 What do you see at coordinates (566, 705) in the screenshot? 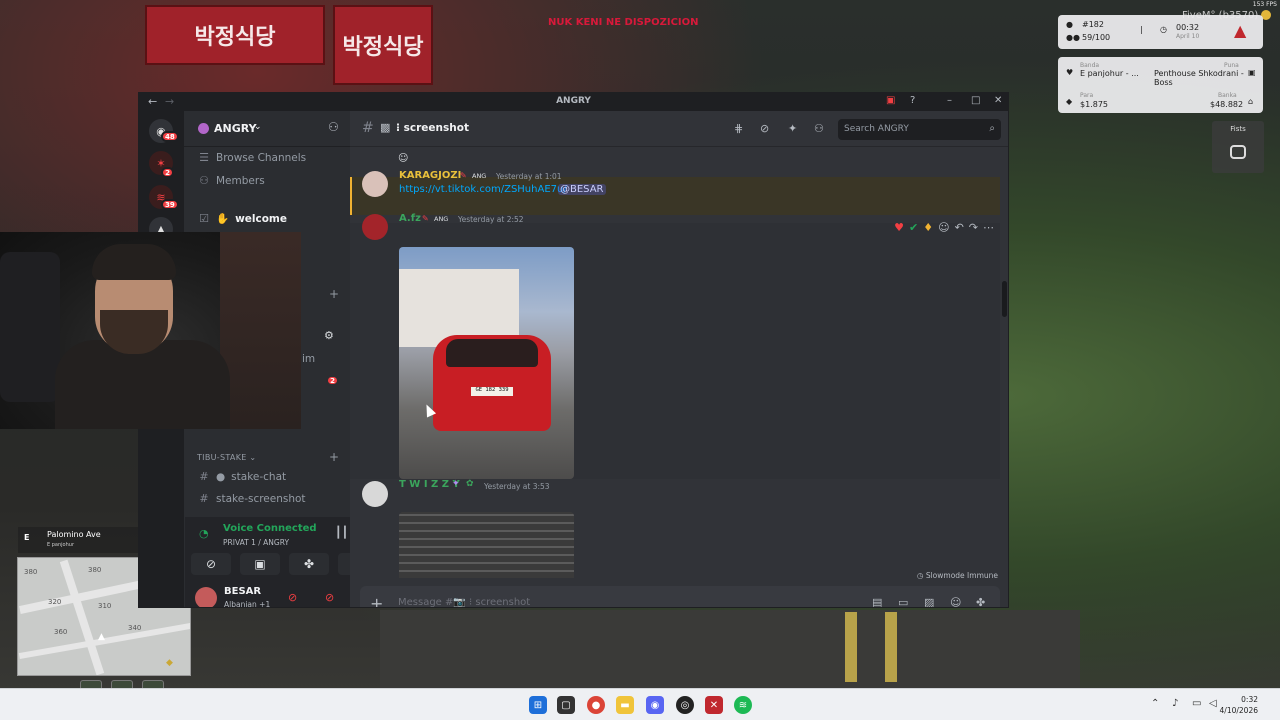
I see `task-view-icon: ▢` at bounding box center [566, 705].